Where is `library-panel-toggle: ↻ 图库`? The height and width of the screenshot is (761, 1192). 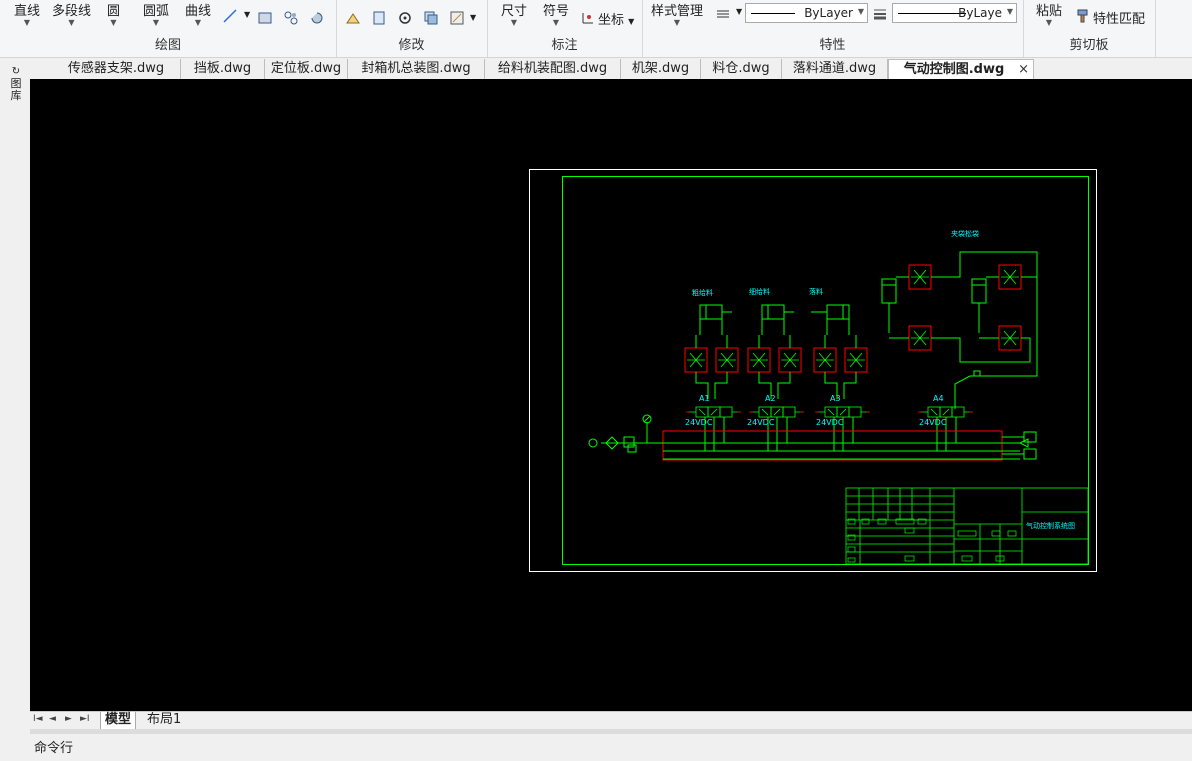 library-panel-toggle: ↻ 图库 is located at coordinates (16, 84).